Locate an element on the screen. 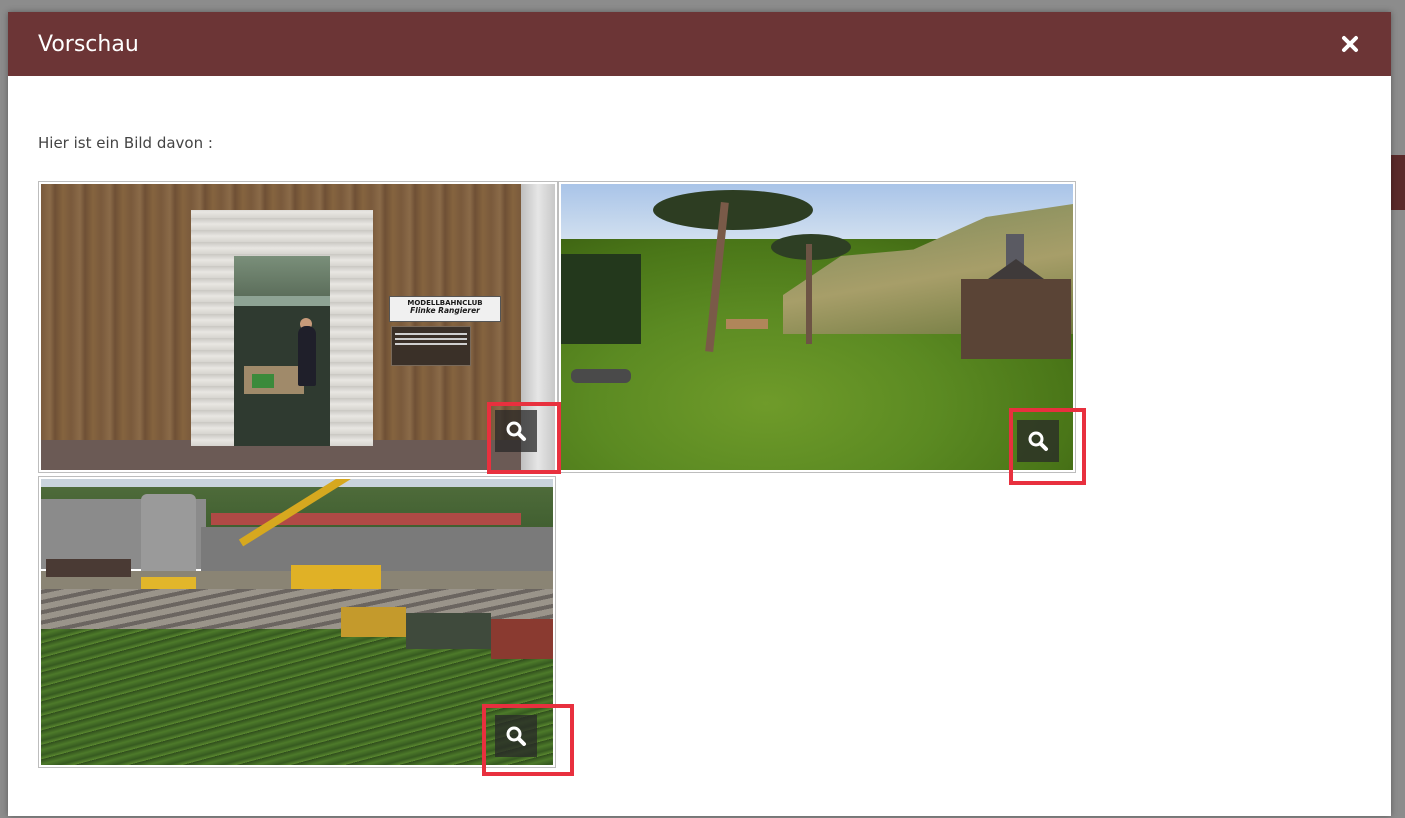 This screenshot has height=818, width=1405. gallery-image-1: MODELLBAHNCLUB Flinke Rangierer is located at coordinates (298, 327).